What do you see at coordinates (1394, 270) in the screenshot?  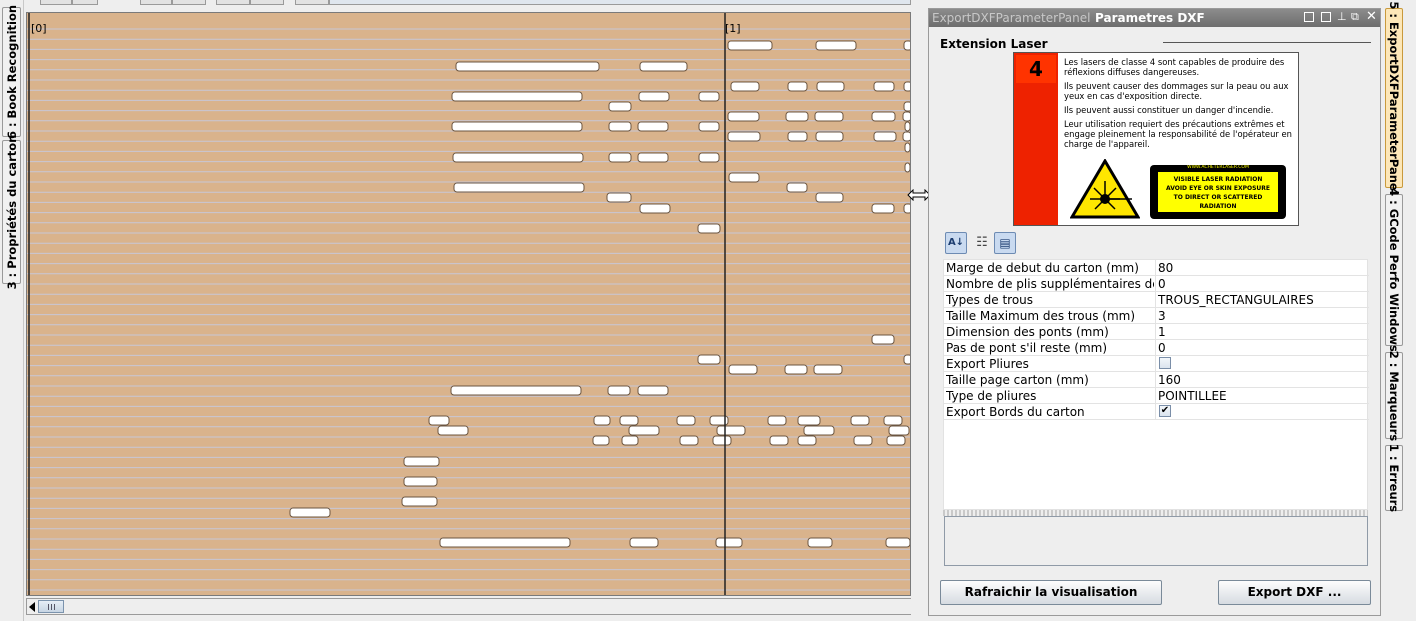 I see `tab-gcode-perfo-windows: 4 : GCode Perfo Windows` at bounding box center [1394, 270].